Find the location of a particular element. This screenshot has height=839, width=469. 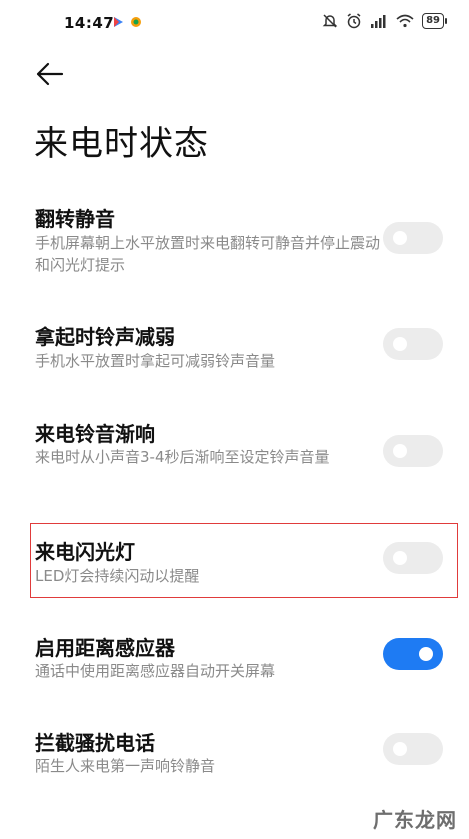

signal-icon is located at coordinates (378, 21).